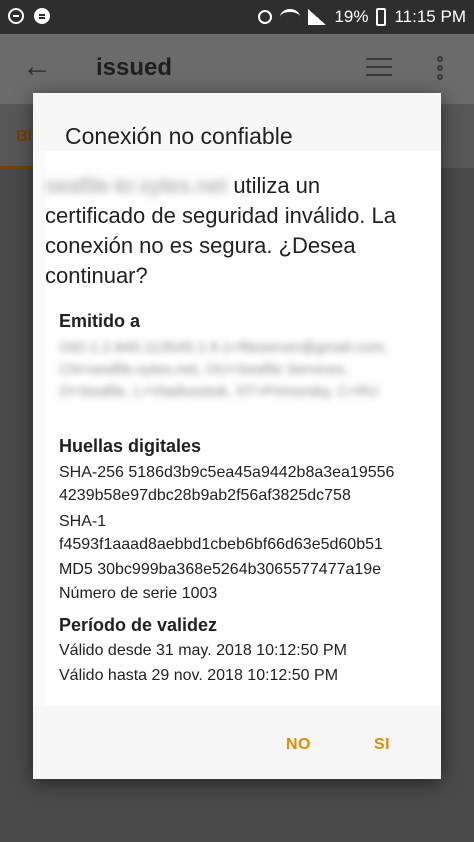 The width and height of the screenshot is (474, 842). Describe the element at coordinates (290, 17) in the screenshot. I see `wifi-icon` at that location.